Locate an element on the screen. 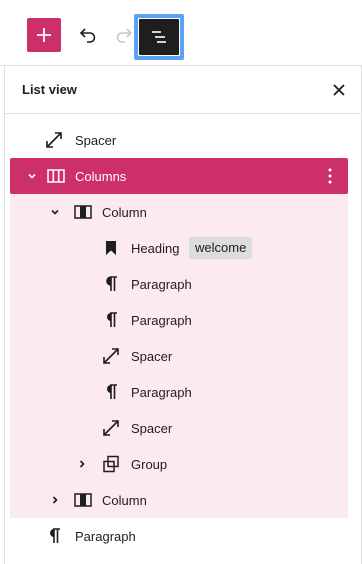  tree-row-heading: Heading welcome is located at coordinates (179, 248).